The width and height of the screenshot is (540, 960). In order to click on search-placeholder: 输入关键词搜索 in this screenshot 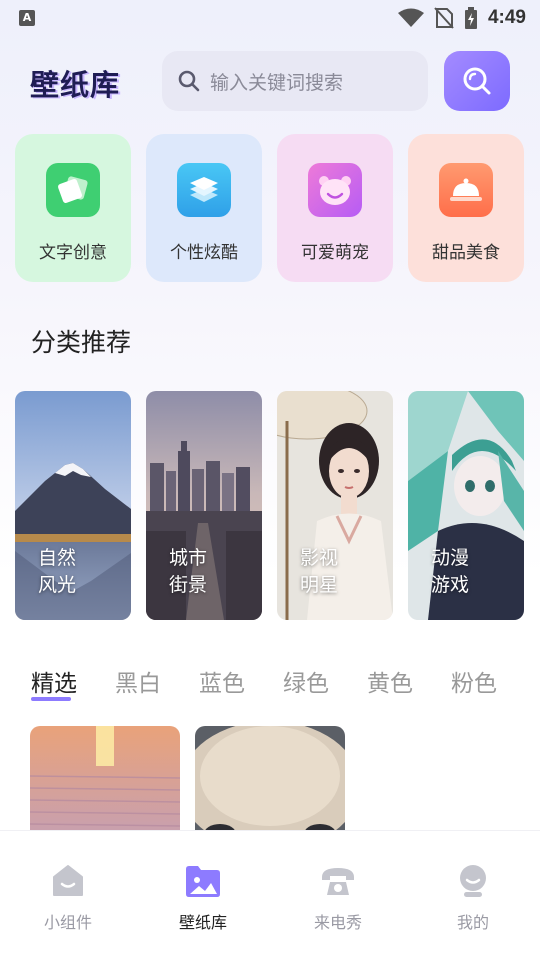, I will do `click(277, 82)`.